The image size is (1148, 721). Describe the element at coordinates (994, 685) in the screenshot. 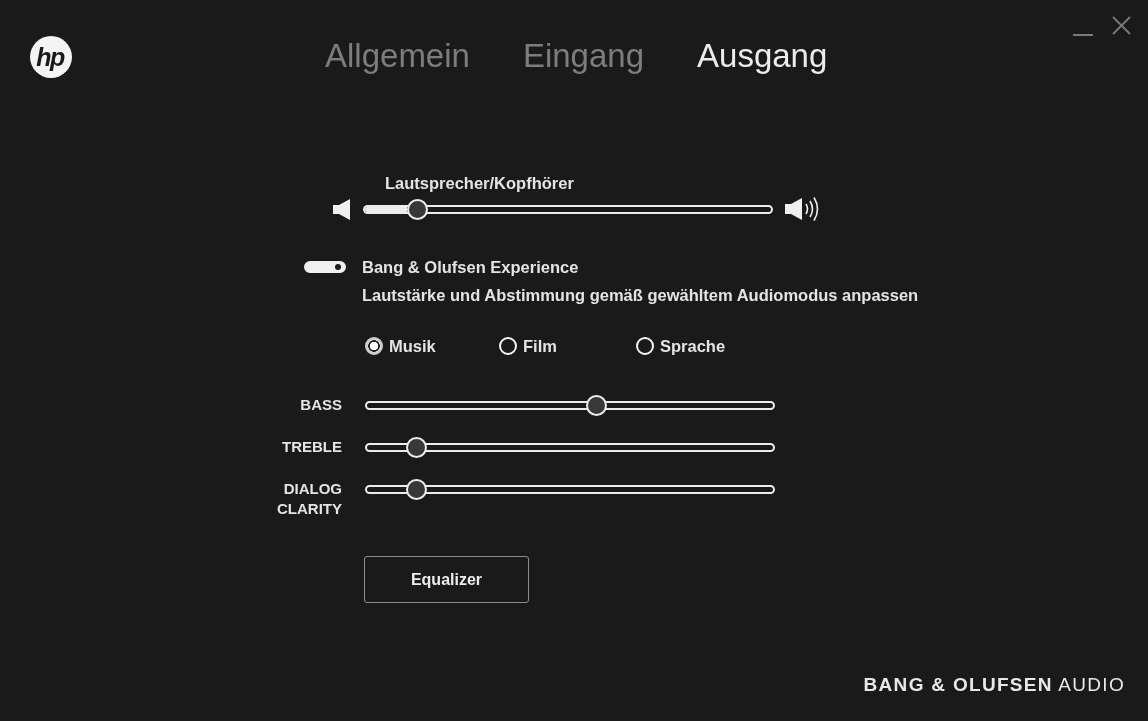

I see `brand-wordmark: BANG & OLUFSEN AUDIO` at that location.